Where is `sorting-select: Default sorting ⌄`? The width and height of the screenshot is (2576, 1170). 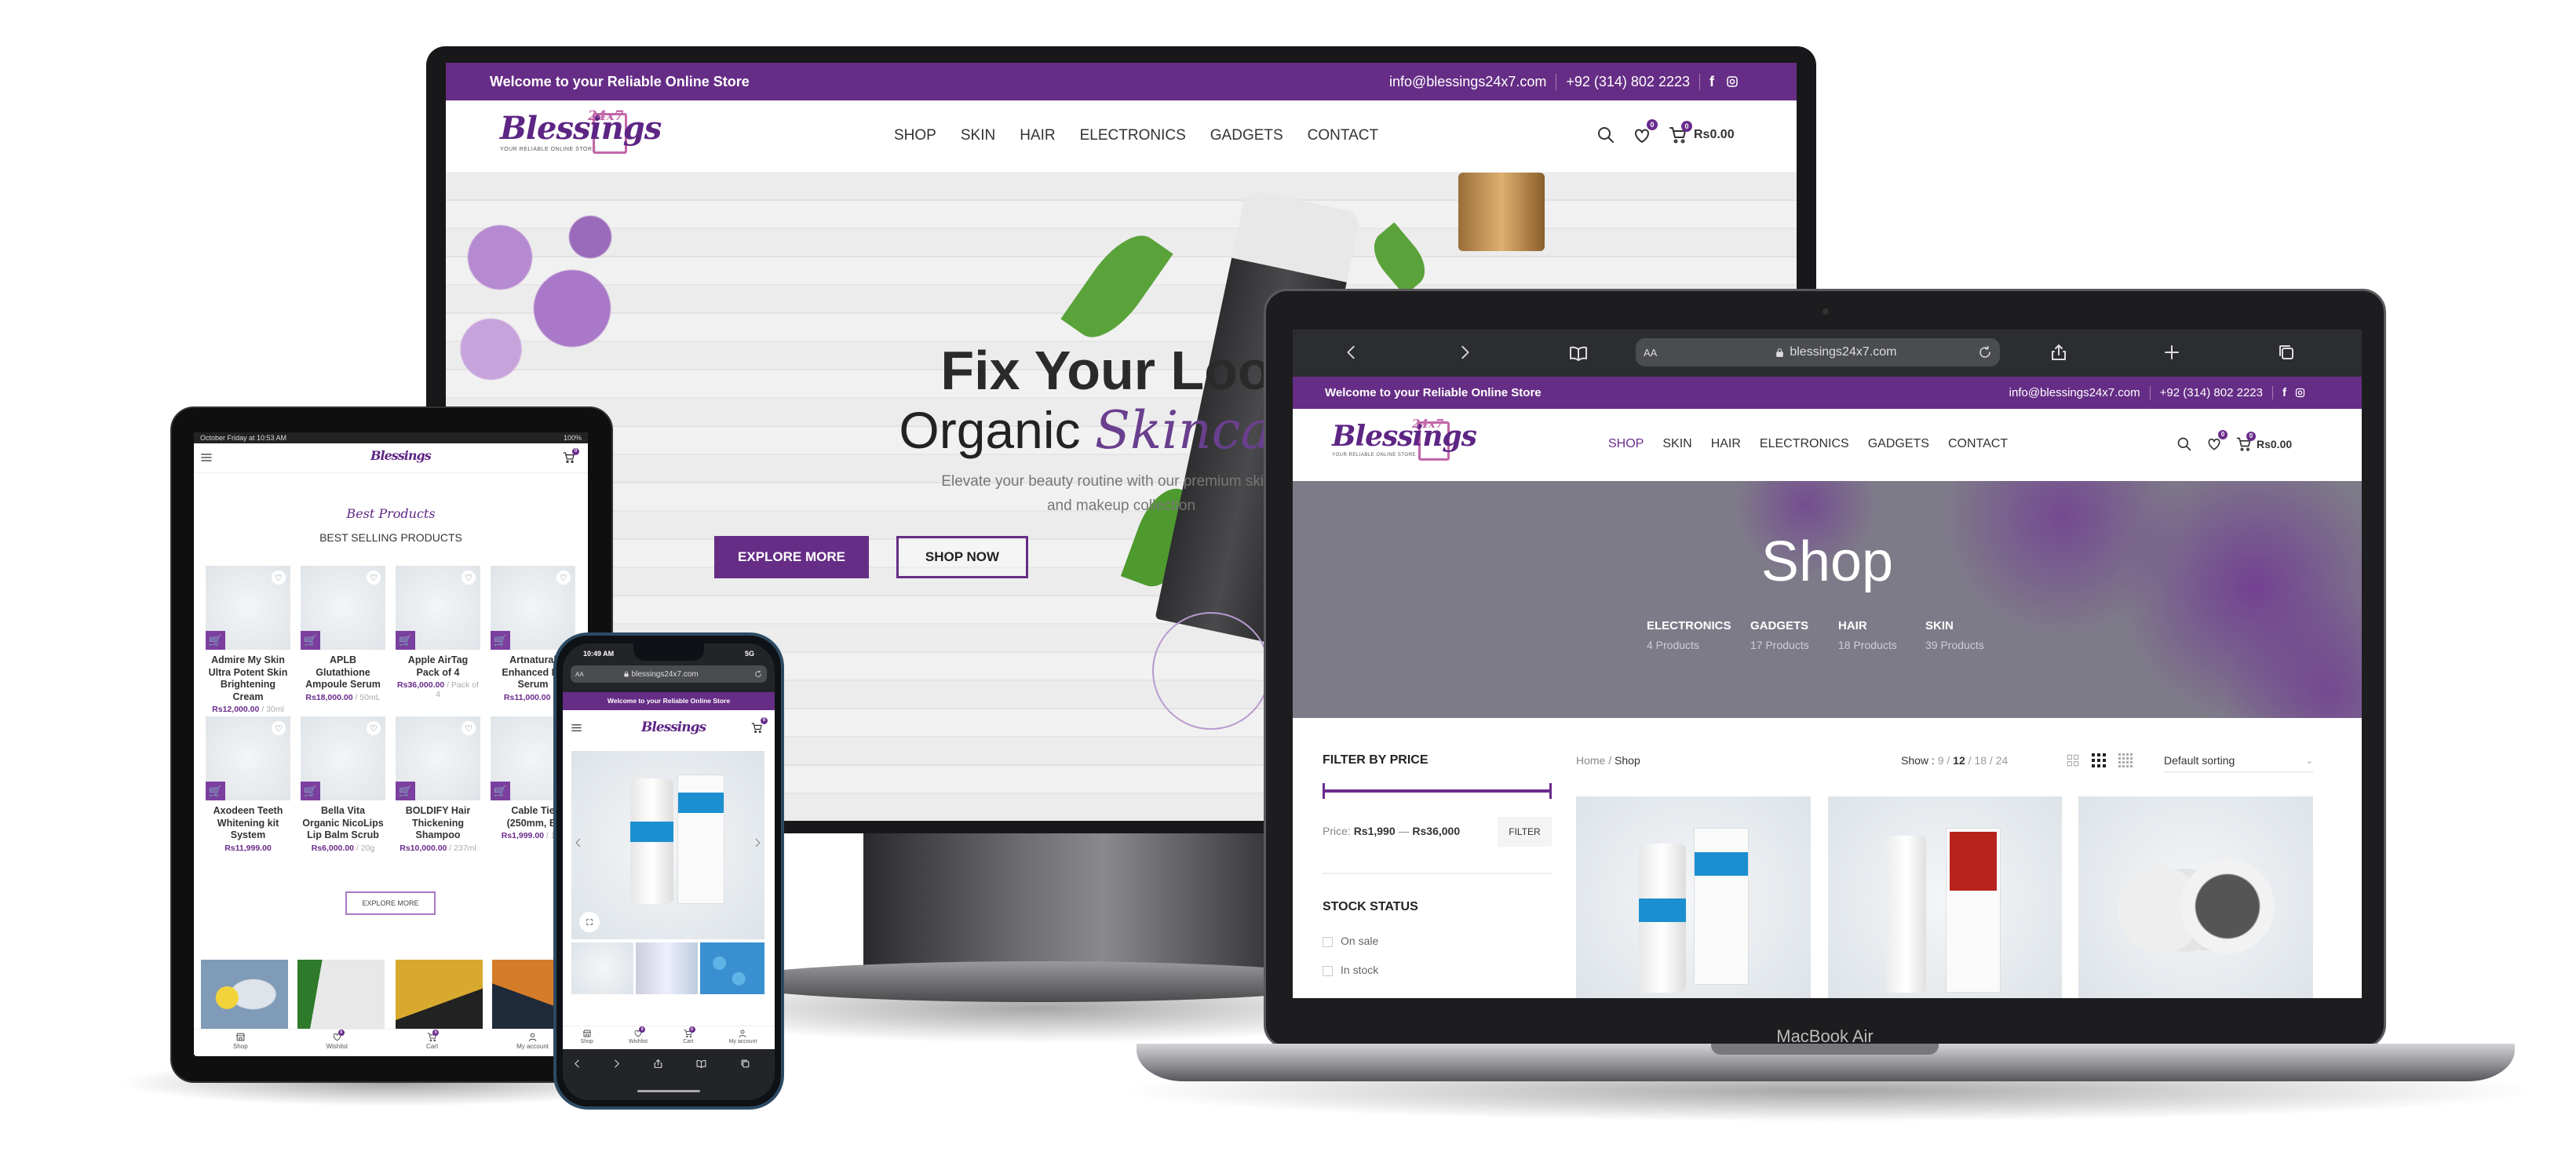
sorting-select: Default sorting ⌄ is located at coordinates (2238, 761).